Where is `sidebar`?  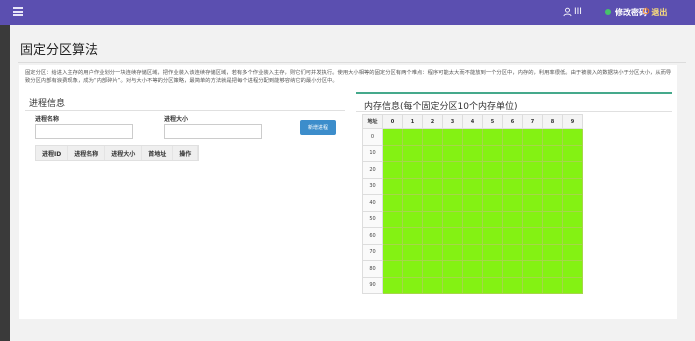 sidebar is located at coordinates (5, 183).